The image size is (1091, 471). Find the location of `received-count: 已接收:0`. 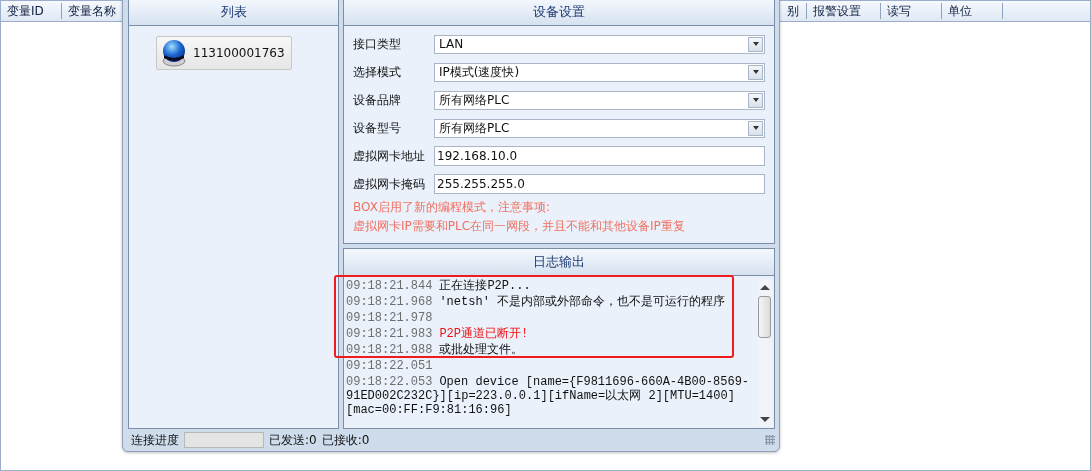

received-count: 已接收:0 is located at coordinates (345, 440).